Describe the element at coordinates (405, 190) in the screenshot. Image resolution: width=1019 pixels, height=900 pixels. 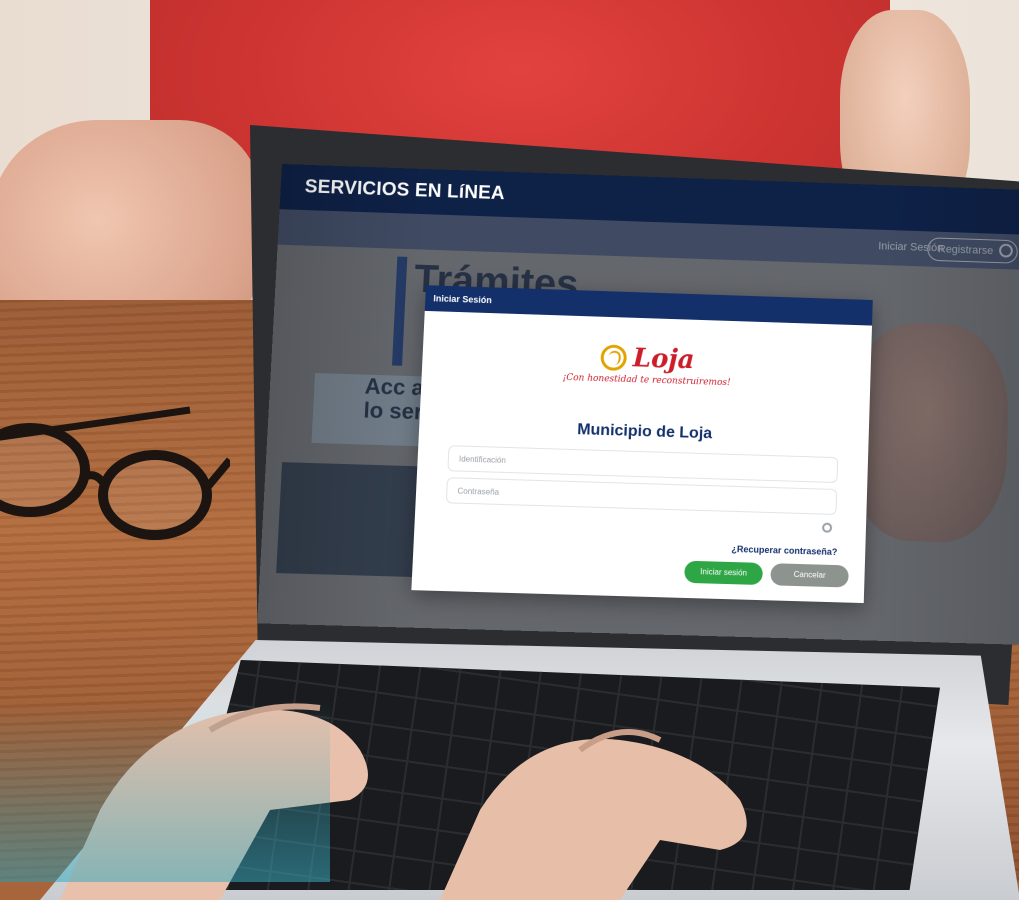
I see `site-title: SERVICIOS EN LíNEA` at that location.